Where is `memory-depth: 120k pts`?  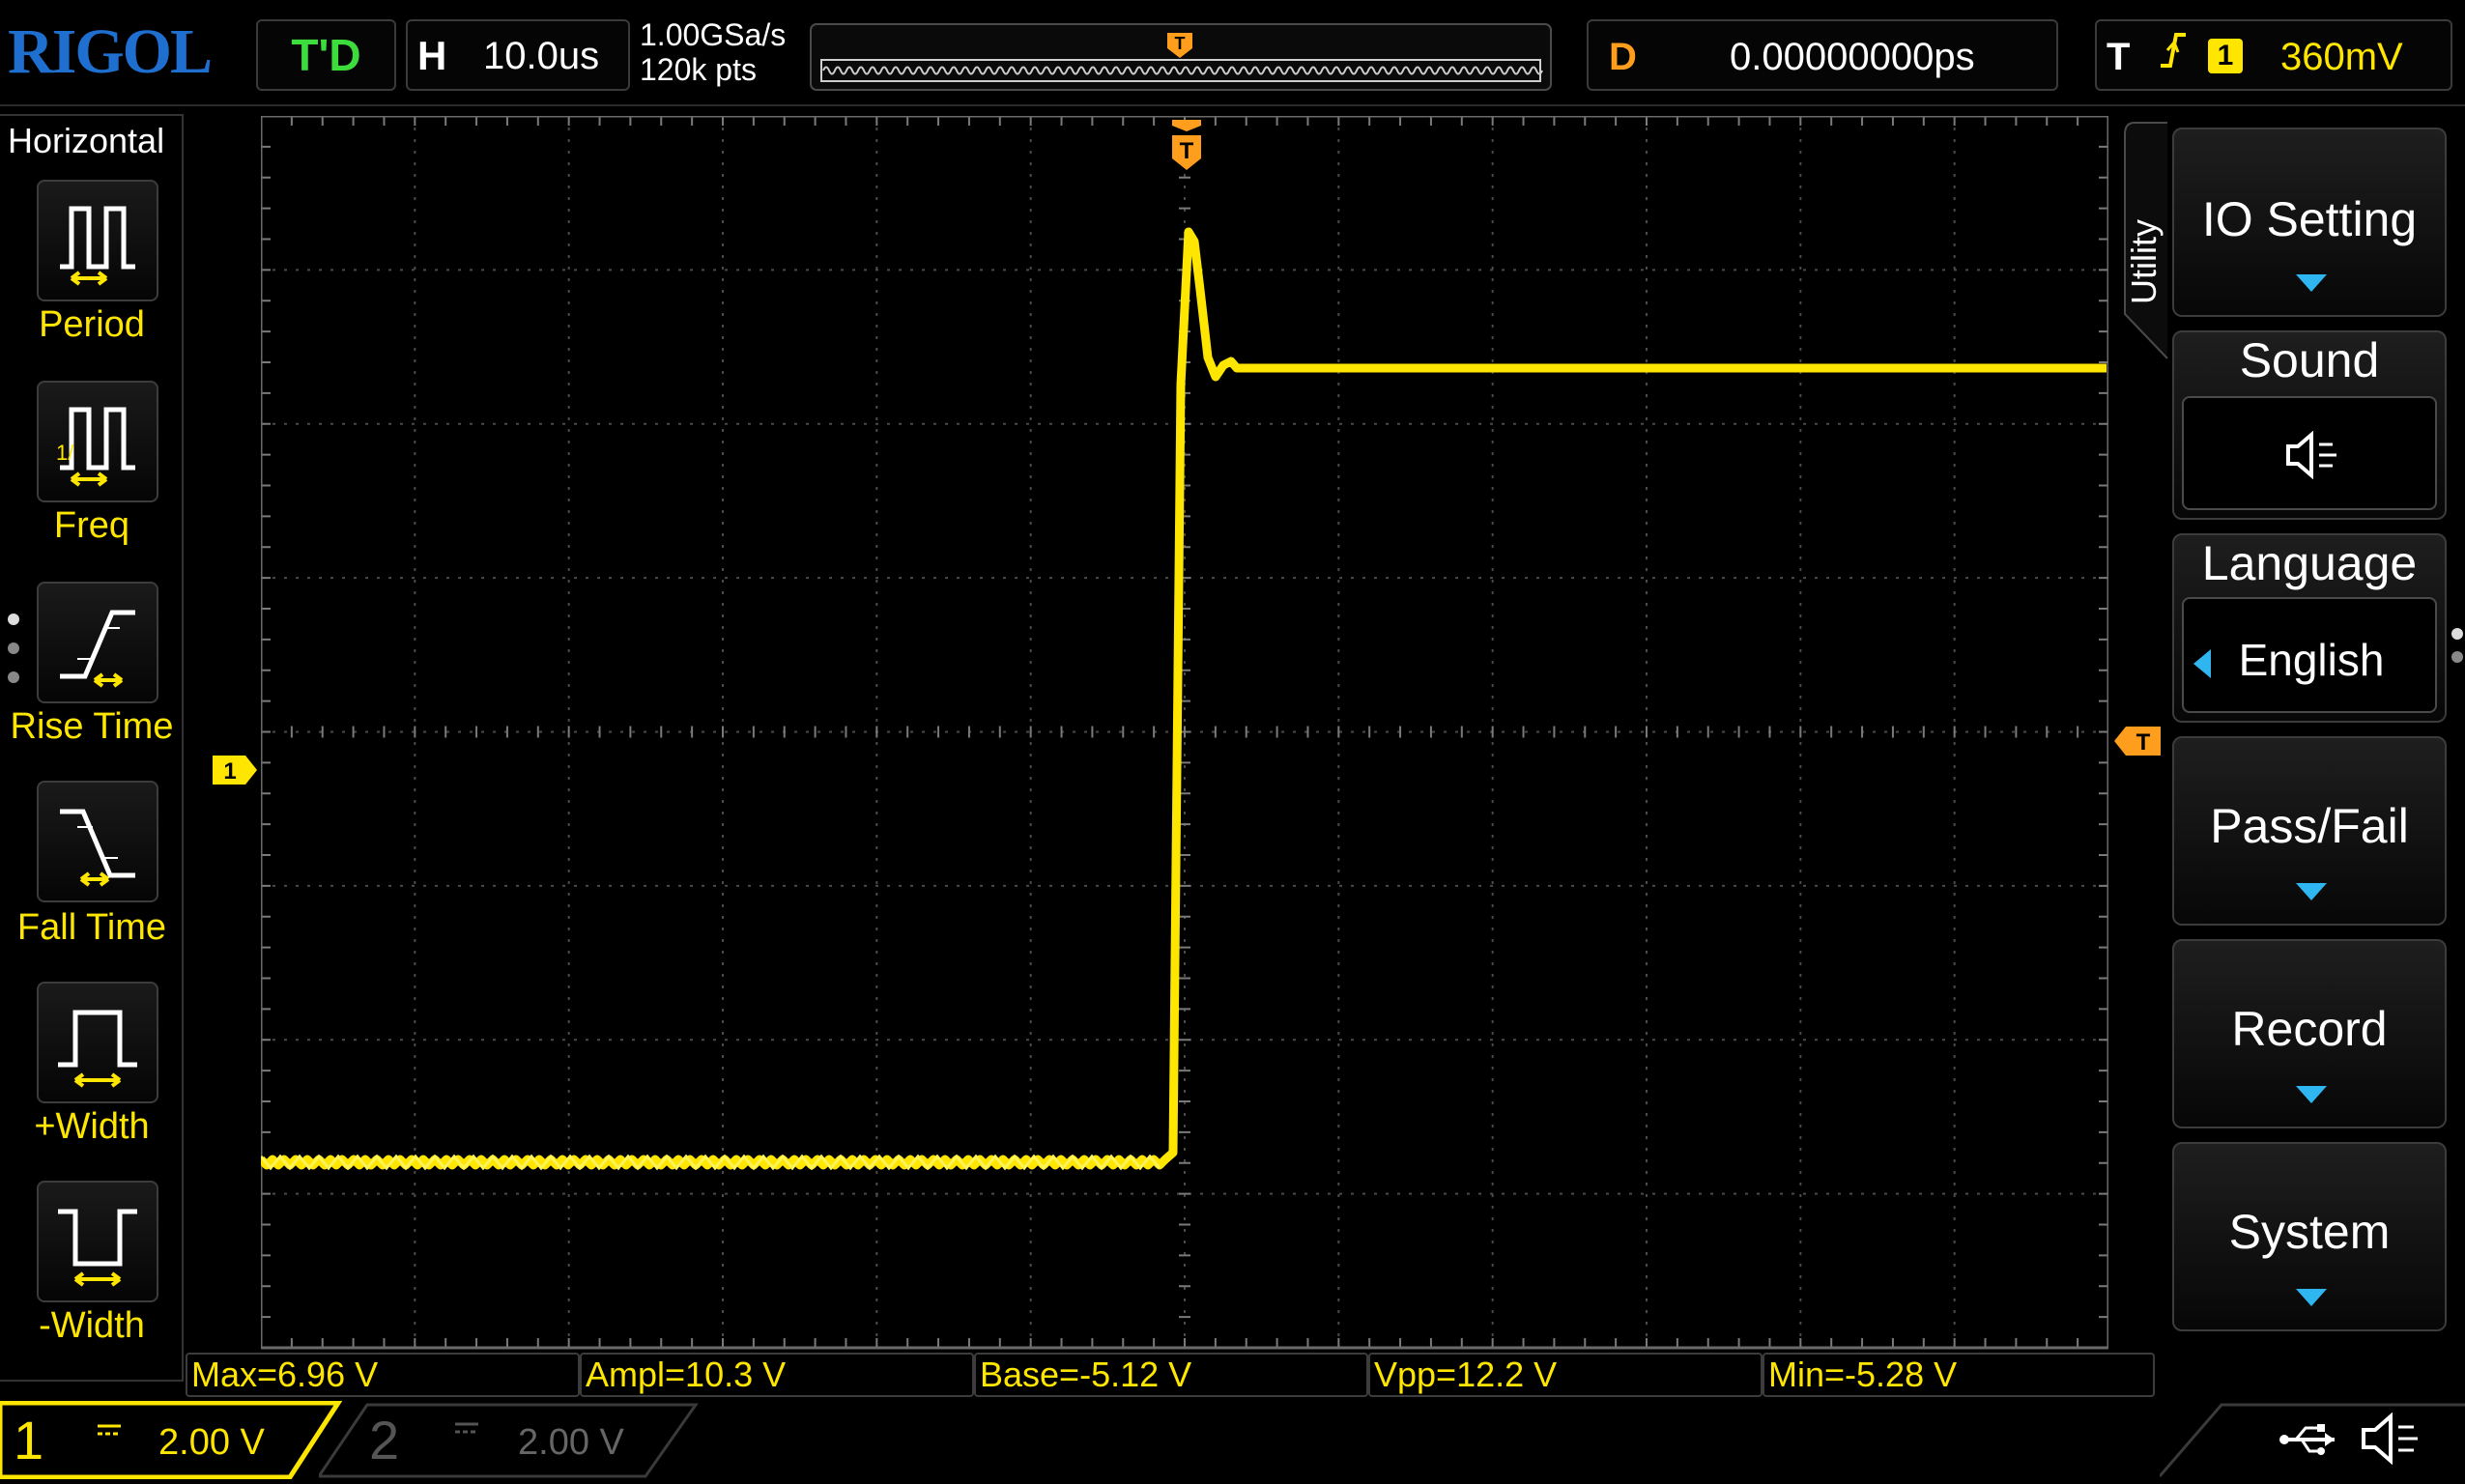
memory-depth: 120k pts is located at coordinates (699, 70).